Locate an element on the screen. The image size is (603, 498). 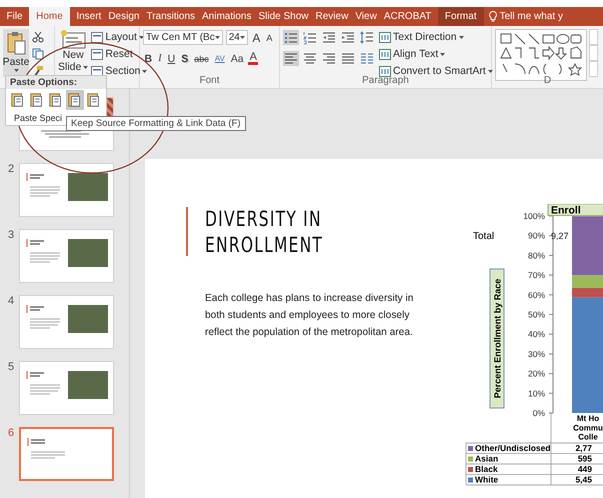
legend-label: Asian is located at coordinates (486, 459).